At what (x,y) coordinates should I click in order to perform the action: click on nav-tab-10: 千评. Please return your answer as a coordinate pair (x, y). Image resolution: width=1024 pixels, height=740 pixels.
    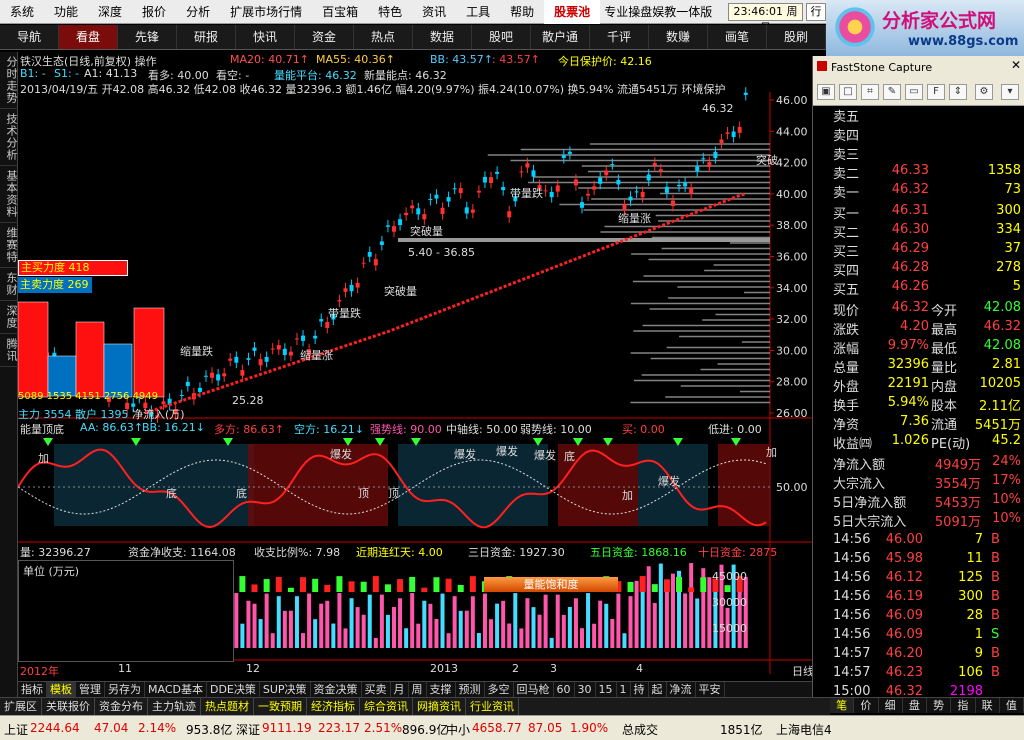
    Looking at the image, I should click on (619, 37).